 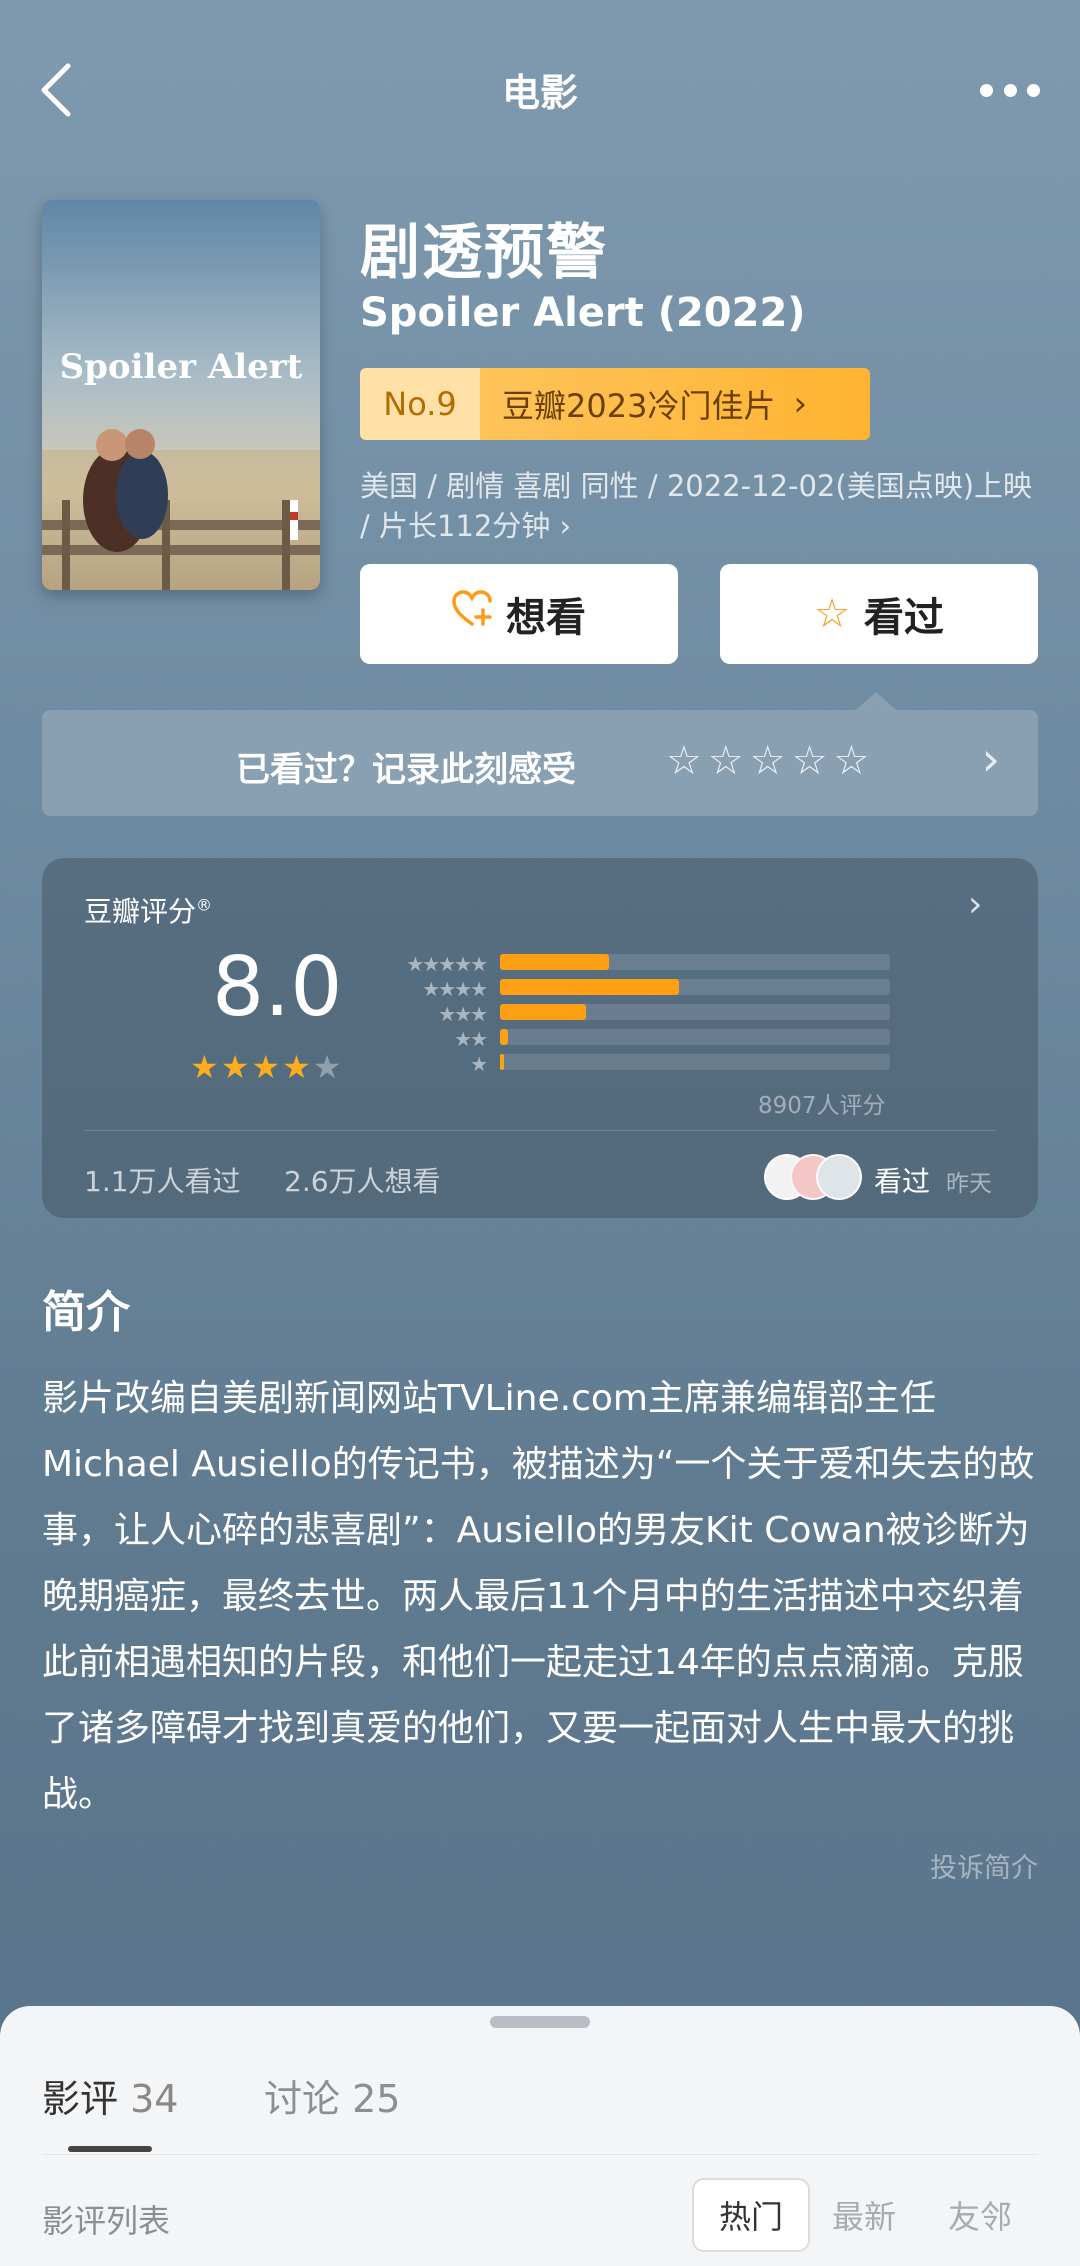 I want to click on dist-label-4: ★★★★, so click(x=455, y=989).